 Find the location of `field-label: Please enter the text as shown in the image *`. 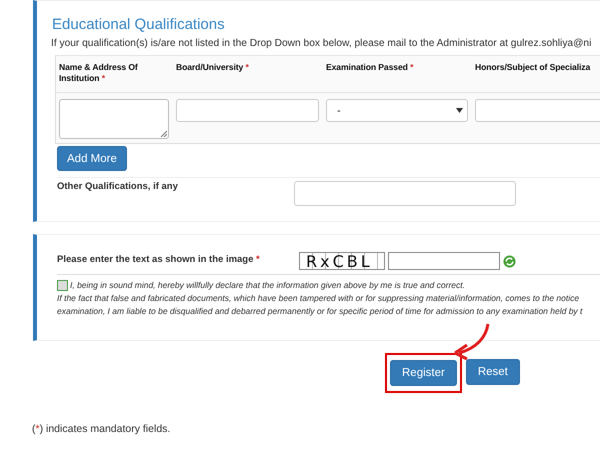

field-label: Please enter the text as shown in the image * is located at coordinates (159, 259).